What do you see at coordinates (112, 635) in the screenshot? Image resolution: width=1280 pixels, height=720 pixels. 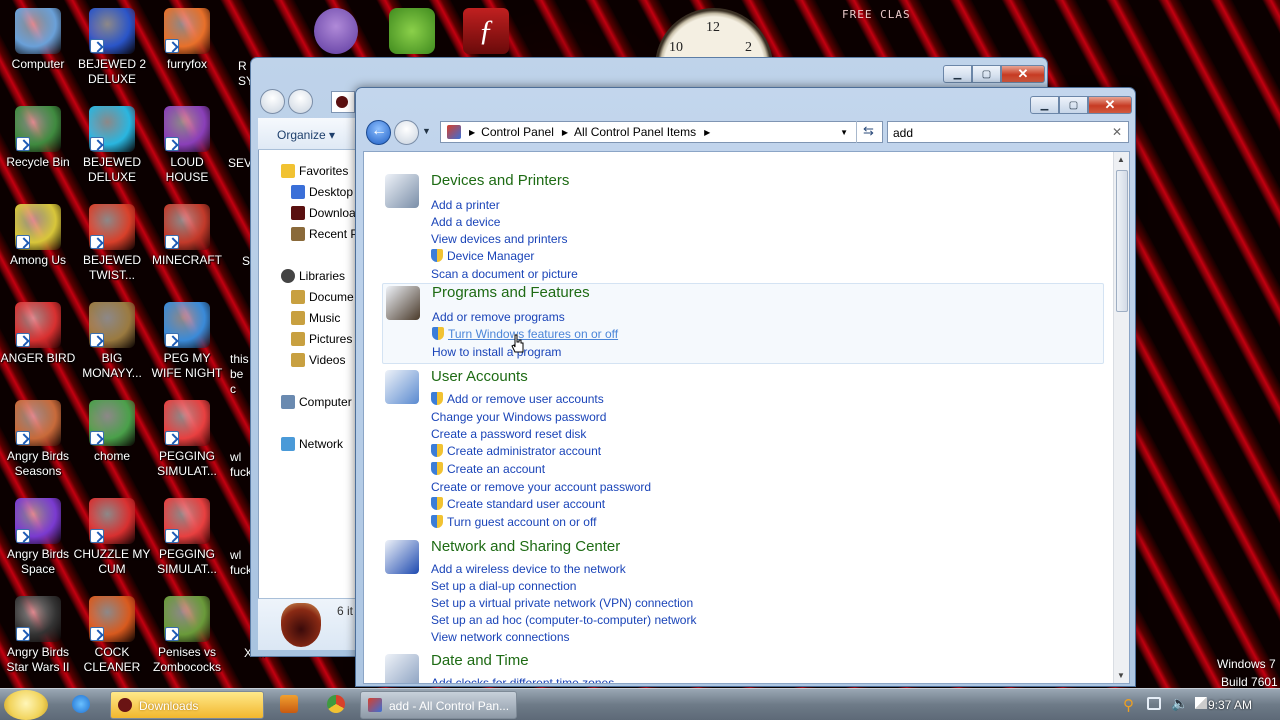 I see `desktop-shortcut: COCK CLEANER` at bounding box center [112, 635].